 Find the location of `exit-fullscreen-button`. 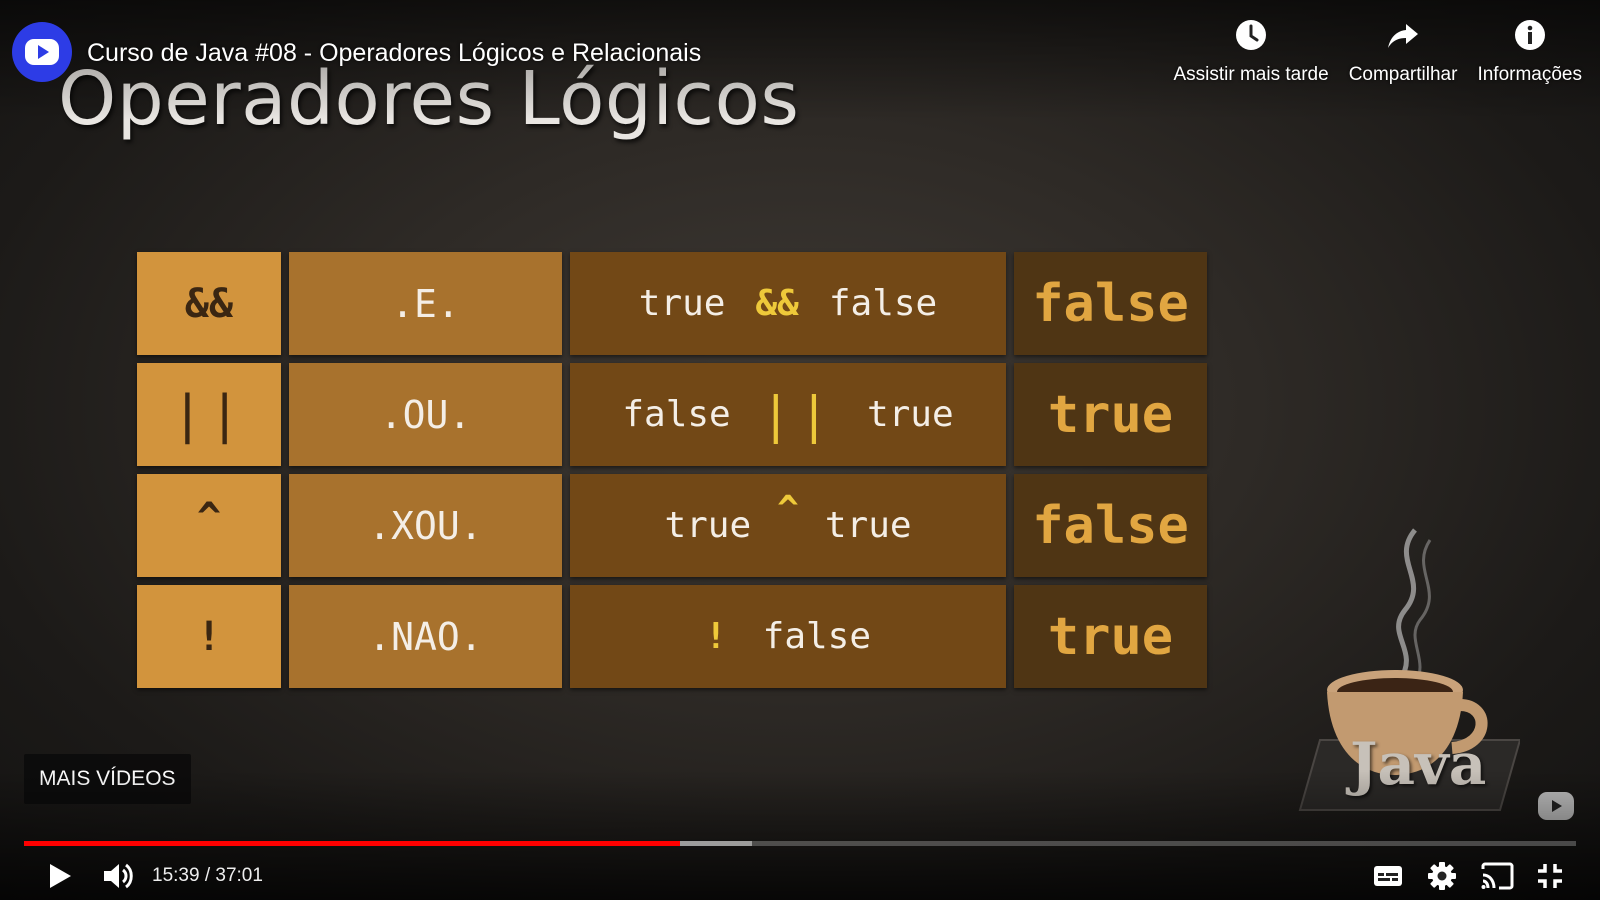

exit-fullscreen-button is located at coordinates (1550, 876).